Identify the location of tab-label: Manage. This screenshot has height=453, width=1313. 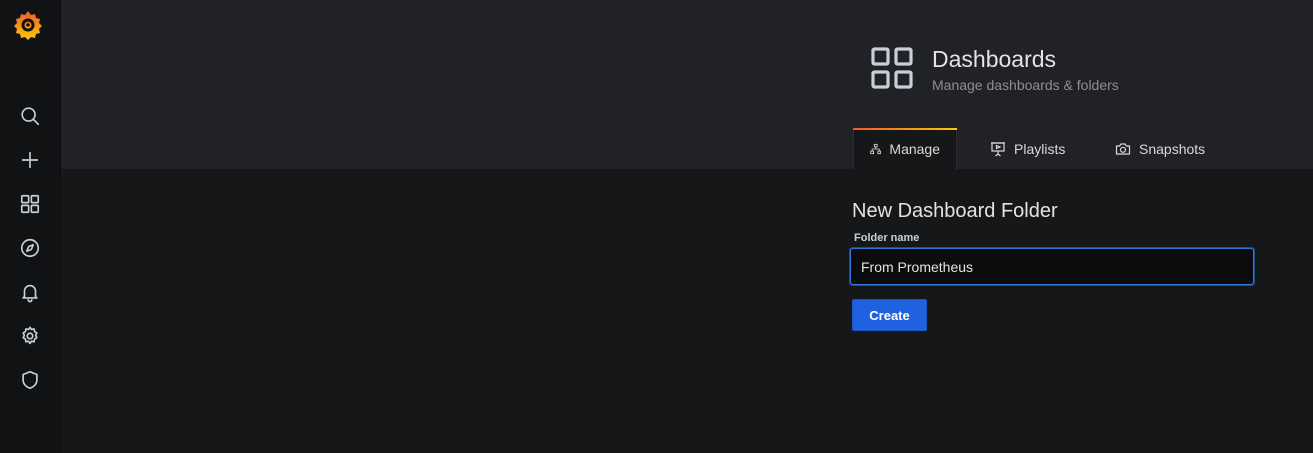
(914, 149).